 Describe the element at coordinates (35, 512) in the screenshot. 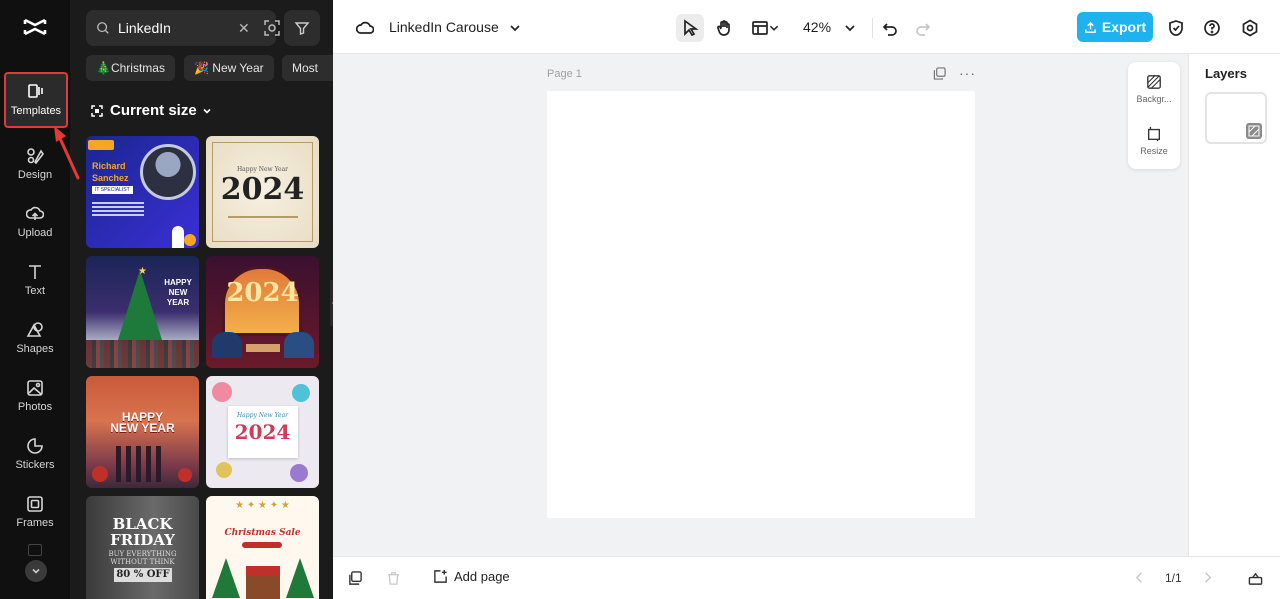

I see `rail-frames: Frames` at that location.